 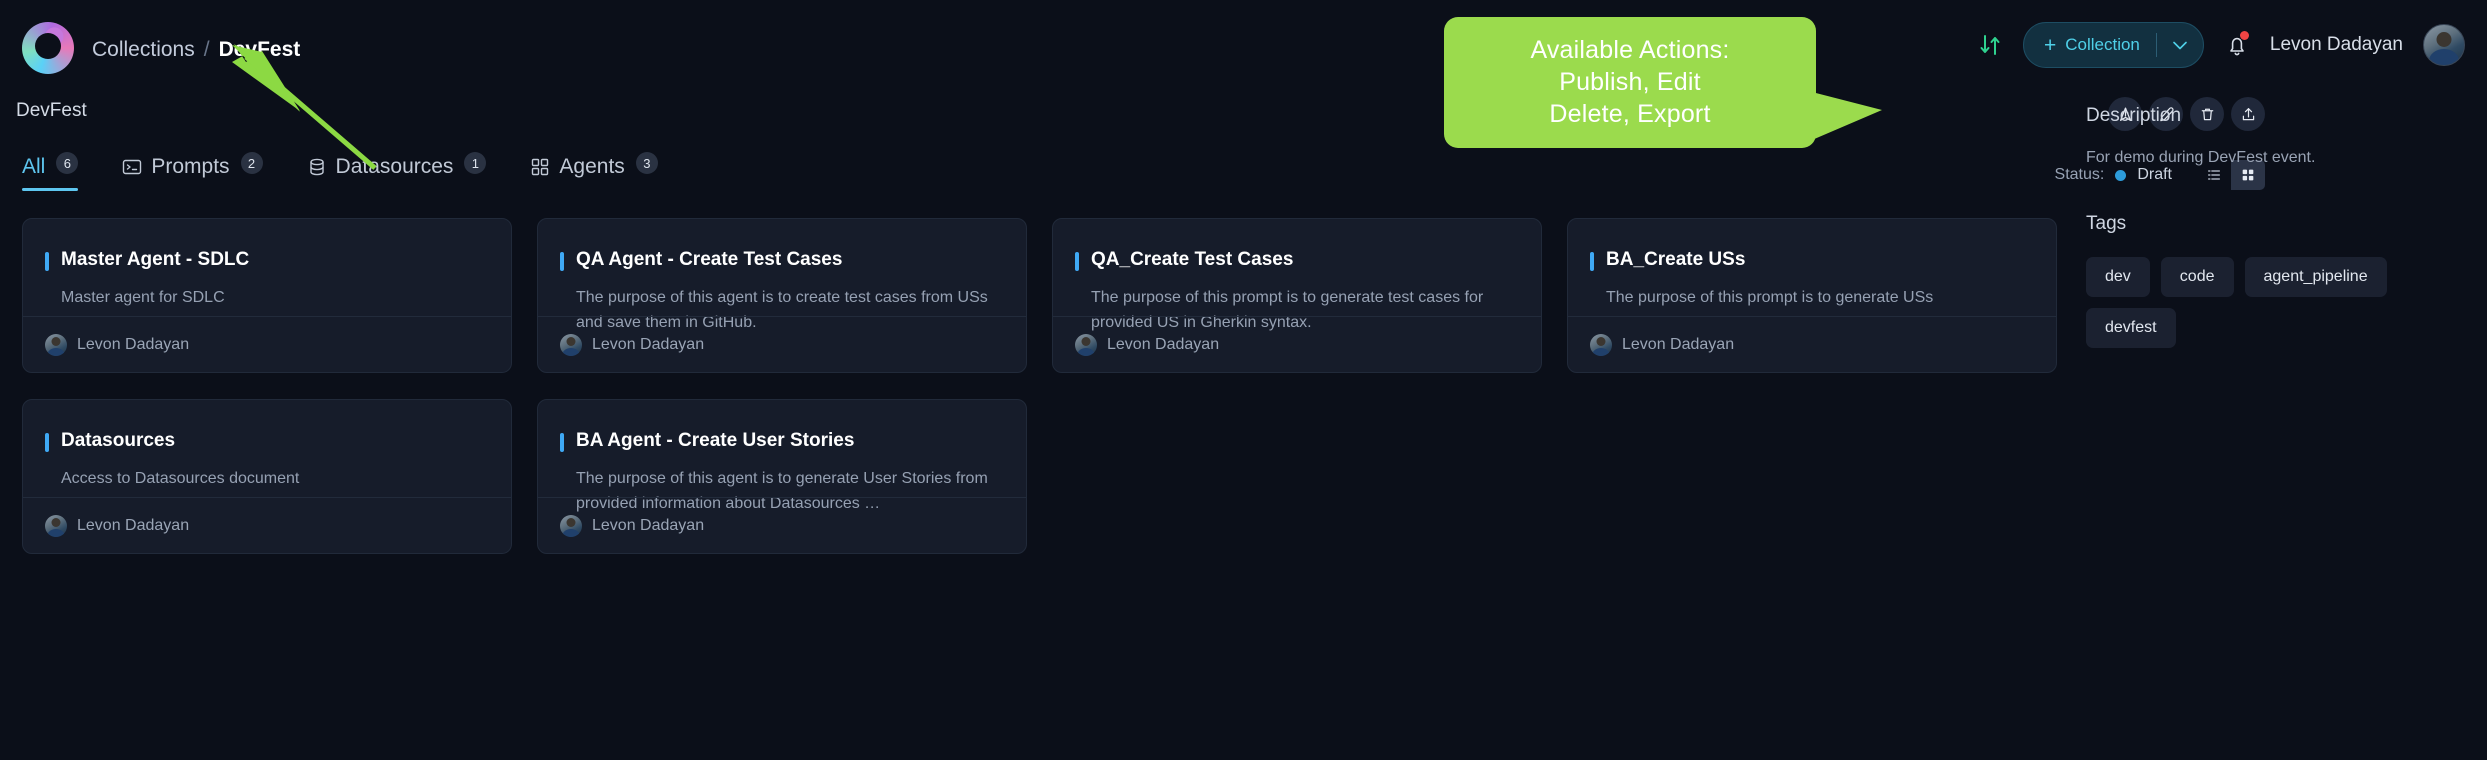 I want to click on tag-chip: dev, so click(x=2118, y=277).